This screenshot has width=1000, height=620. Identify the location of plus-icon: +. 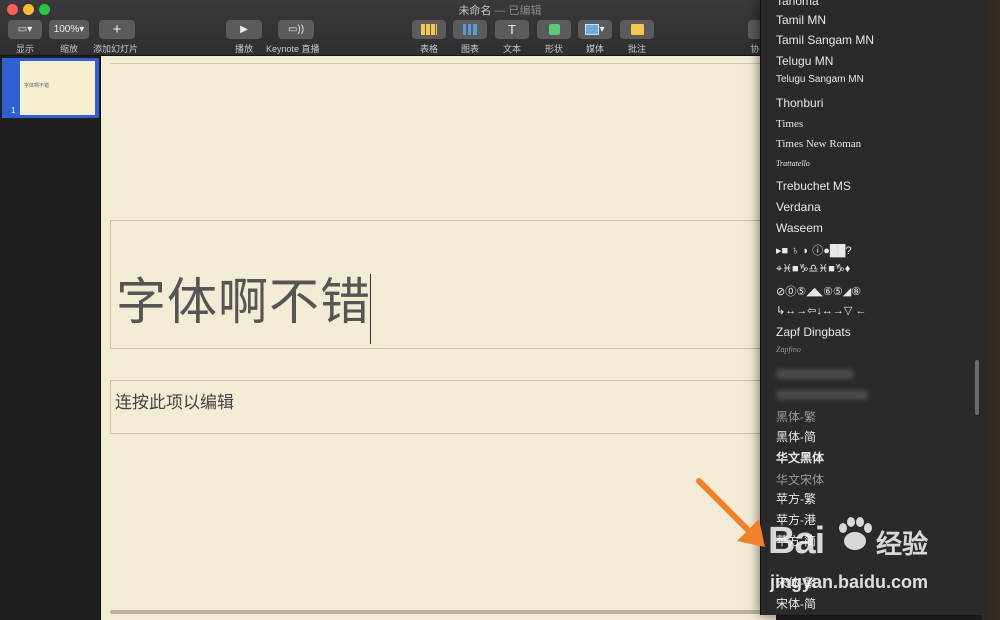
(117, 29).